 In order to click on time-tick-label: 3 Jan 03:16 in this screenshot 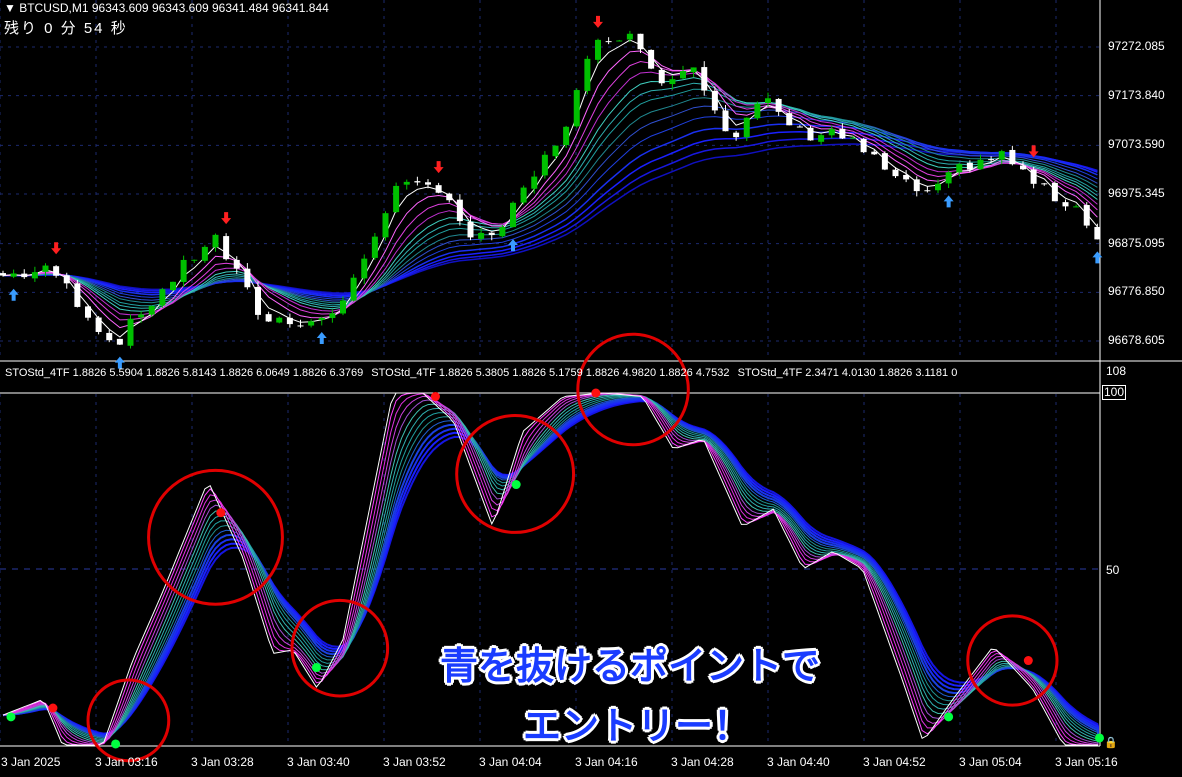, I will do `click(126, 762)`.